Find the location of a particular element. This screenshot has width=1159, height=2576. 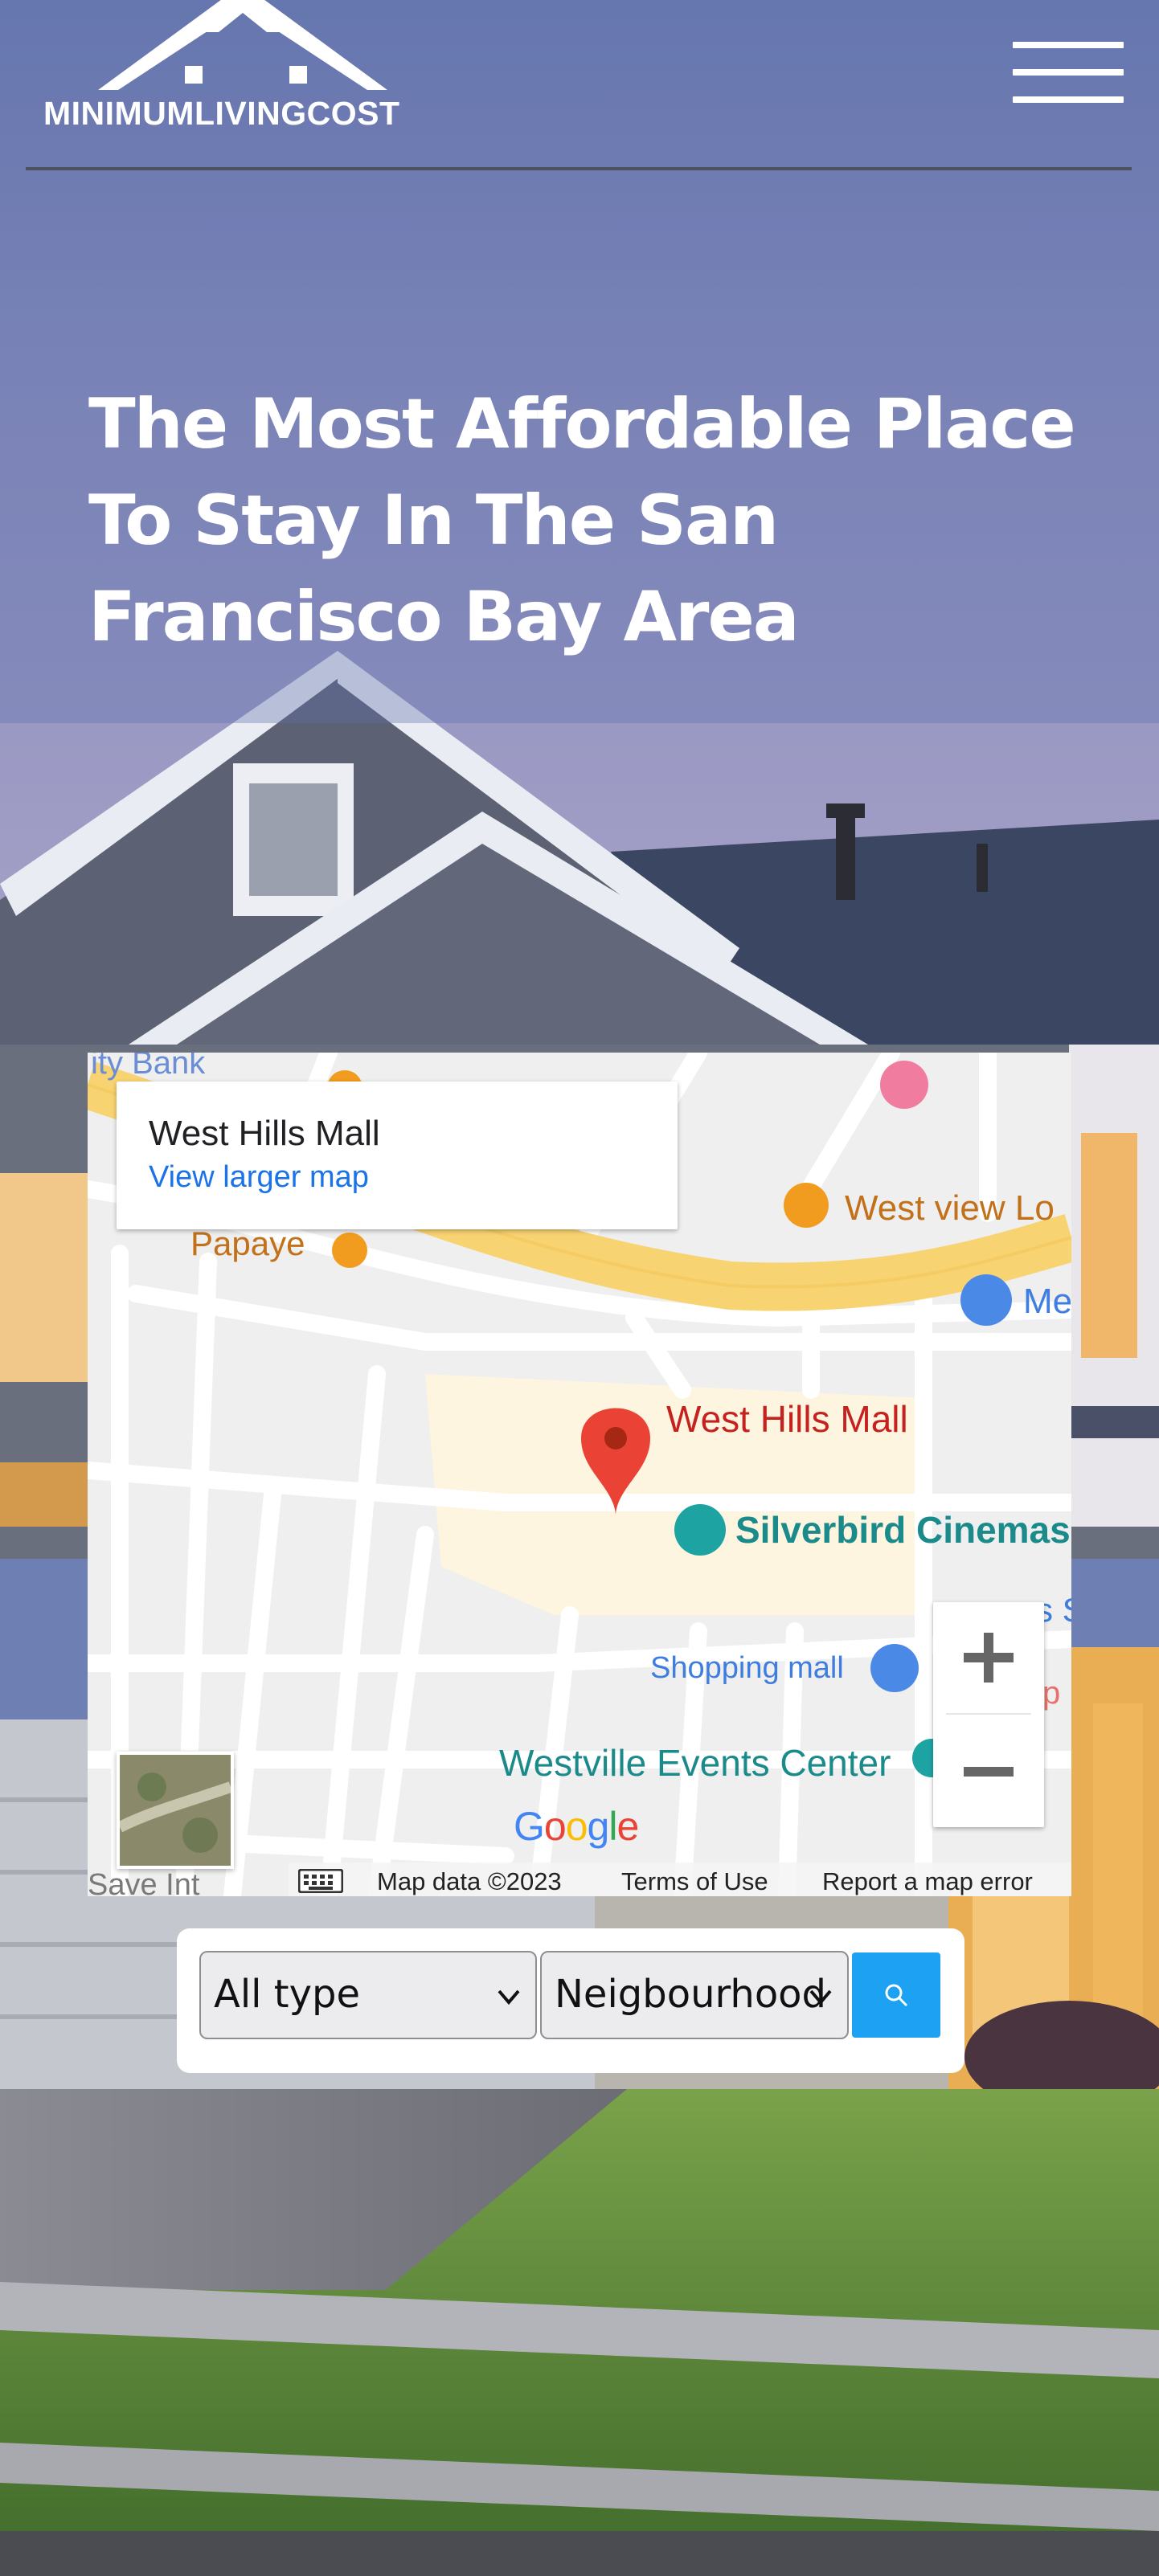

map-label-me: Me is located at coordinates (1047, 1301).